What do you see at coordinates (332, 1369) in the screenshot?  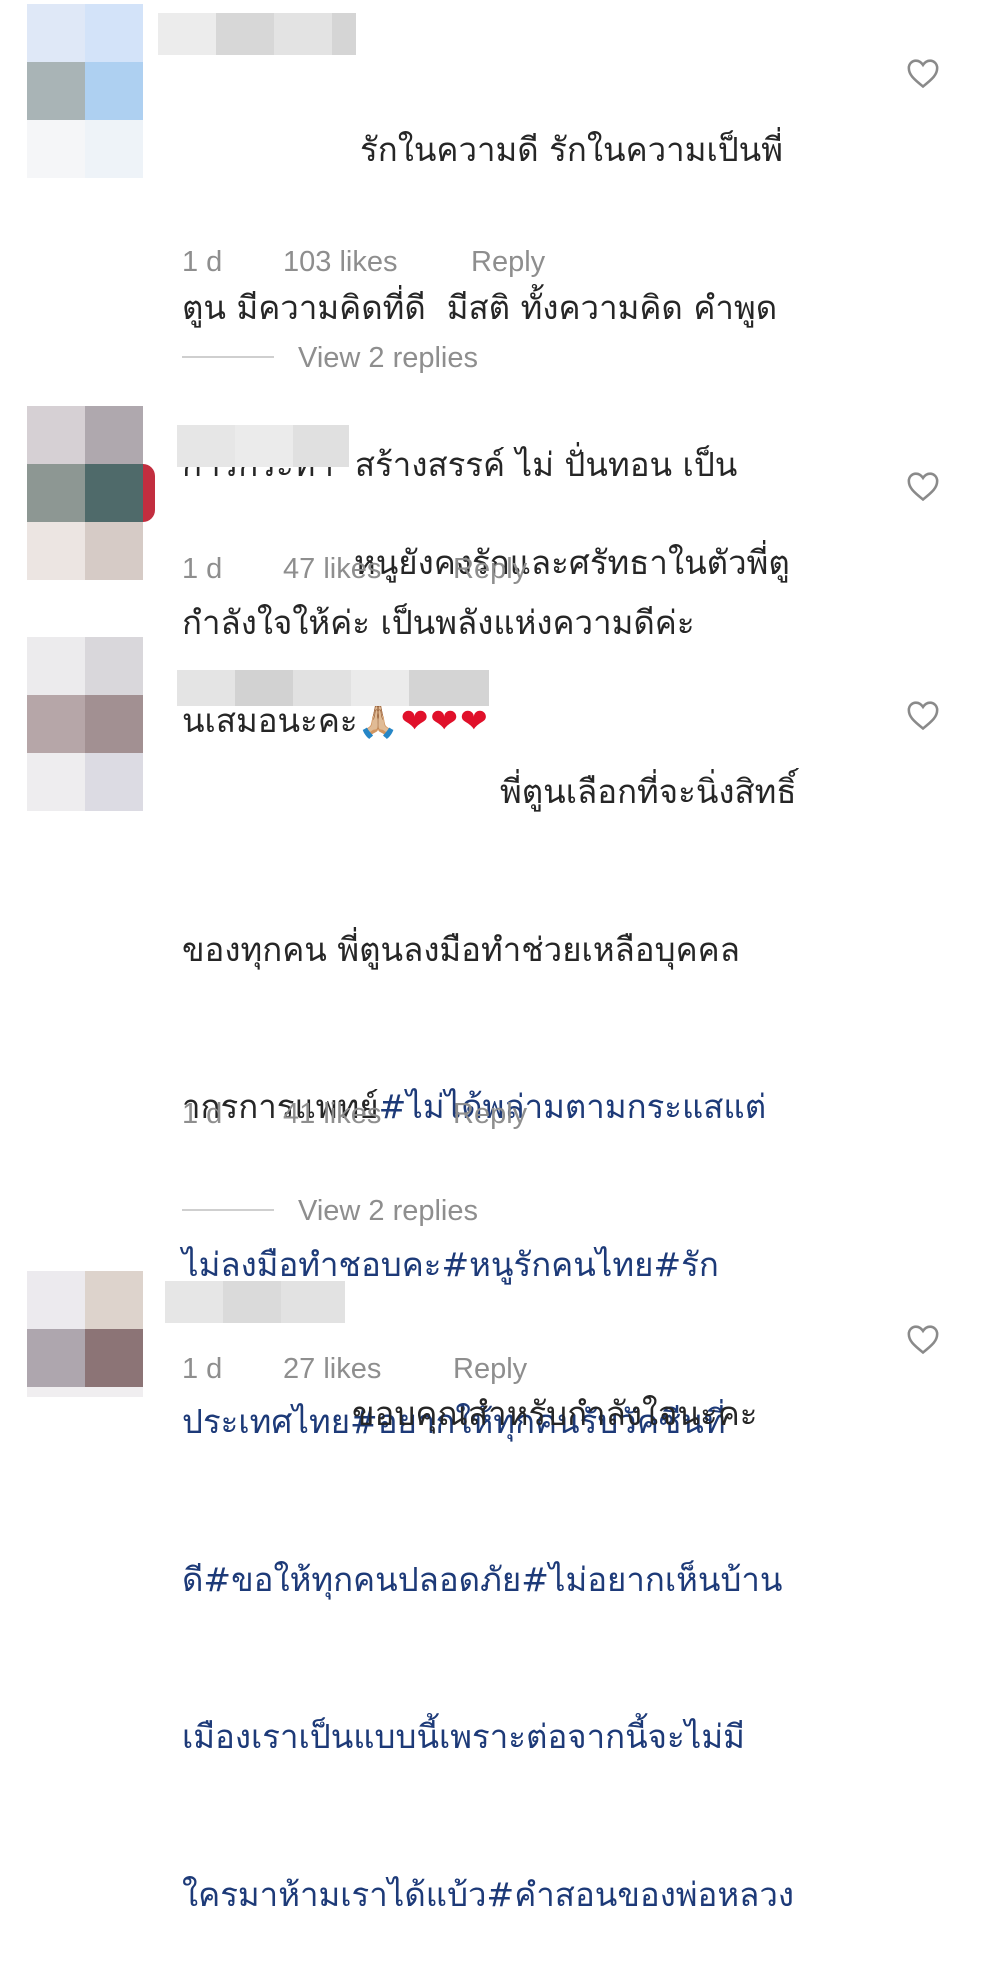 I see `likes-count: 27 likes` at bounding box center [332, 1369].